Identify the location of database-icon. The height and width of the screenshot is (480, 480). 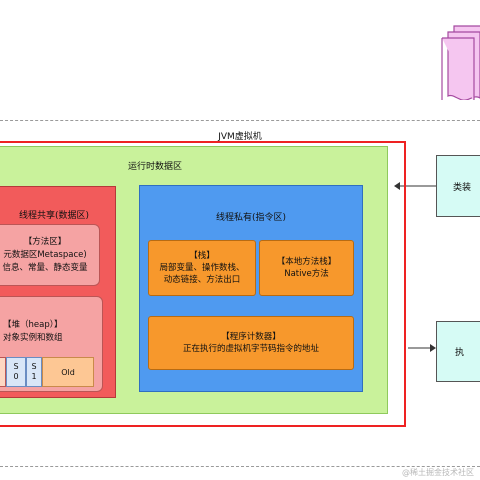
(460, 62).